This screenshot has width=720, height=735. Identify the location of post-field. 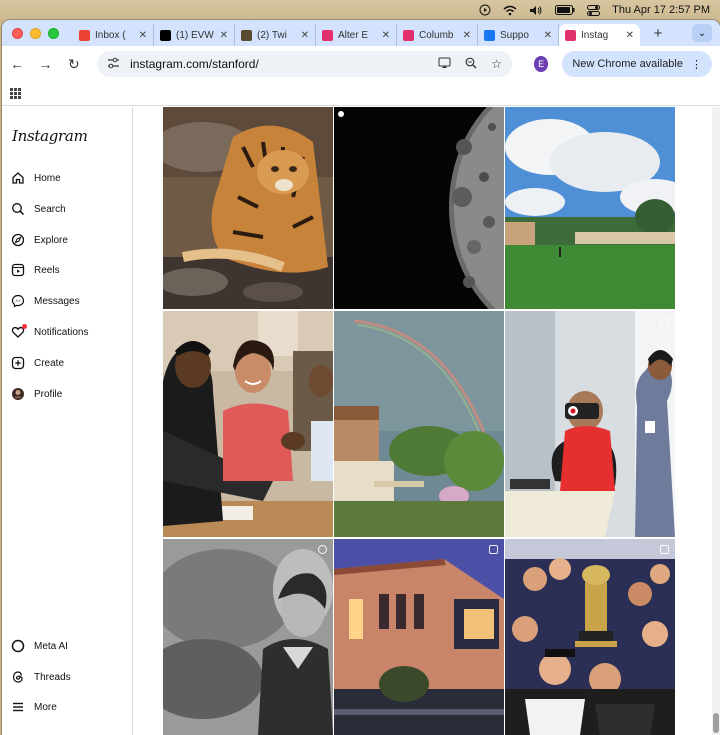
(590, 208).